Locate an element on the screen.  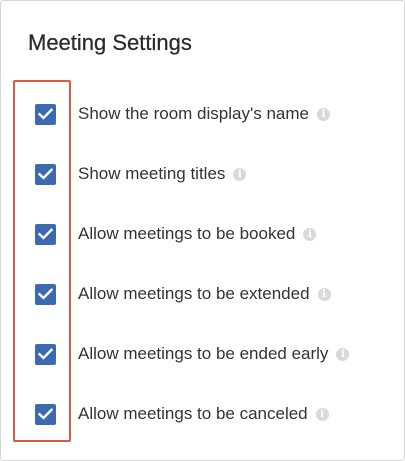
setting-label: Allow meetings to be canceled i is located at coordinates (203, 414).